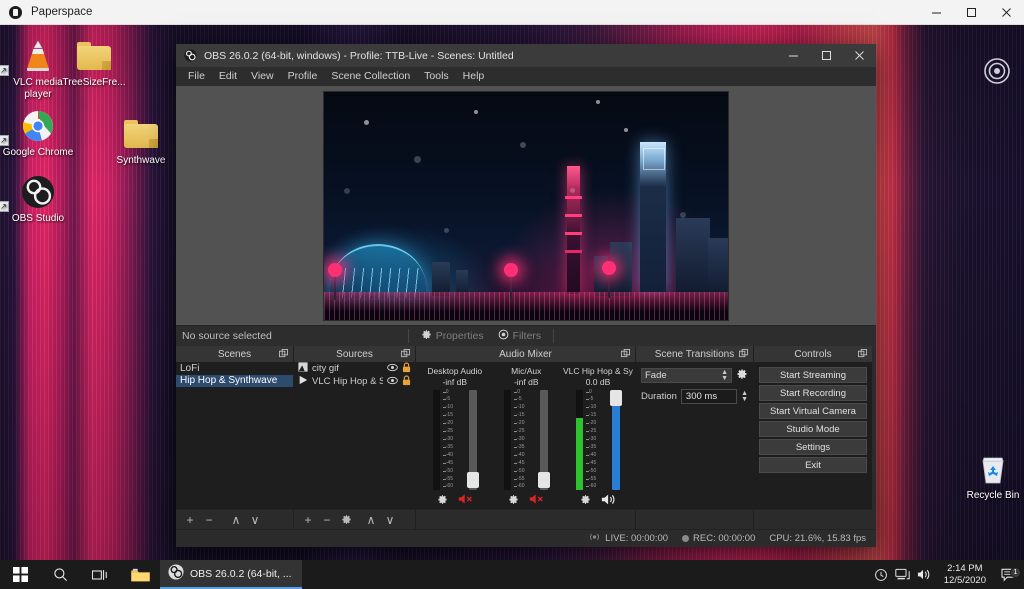 The image size is (1024, 589). Describe the element at coordinates (694, 435) in the screenshot. I see `transitions-body: Fade ▲ ▼ Duration 300 ms ▲ ▼` at that location.